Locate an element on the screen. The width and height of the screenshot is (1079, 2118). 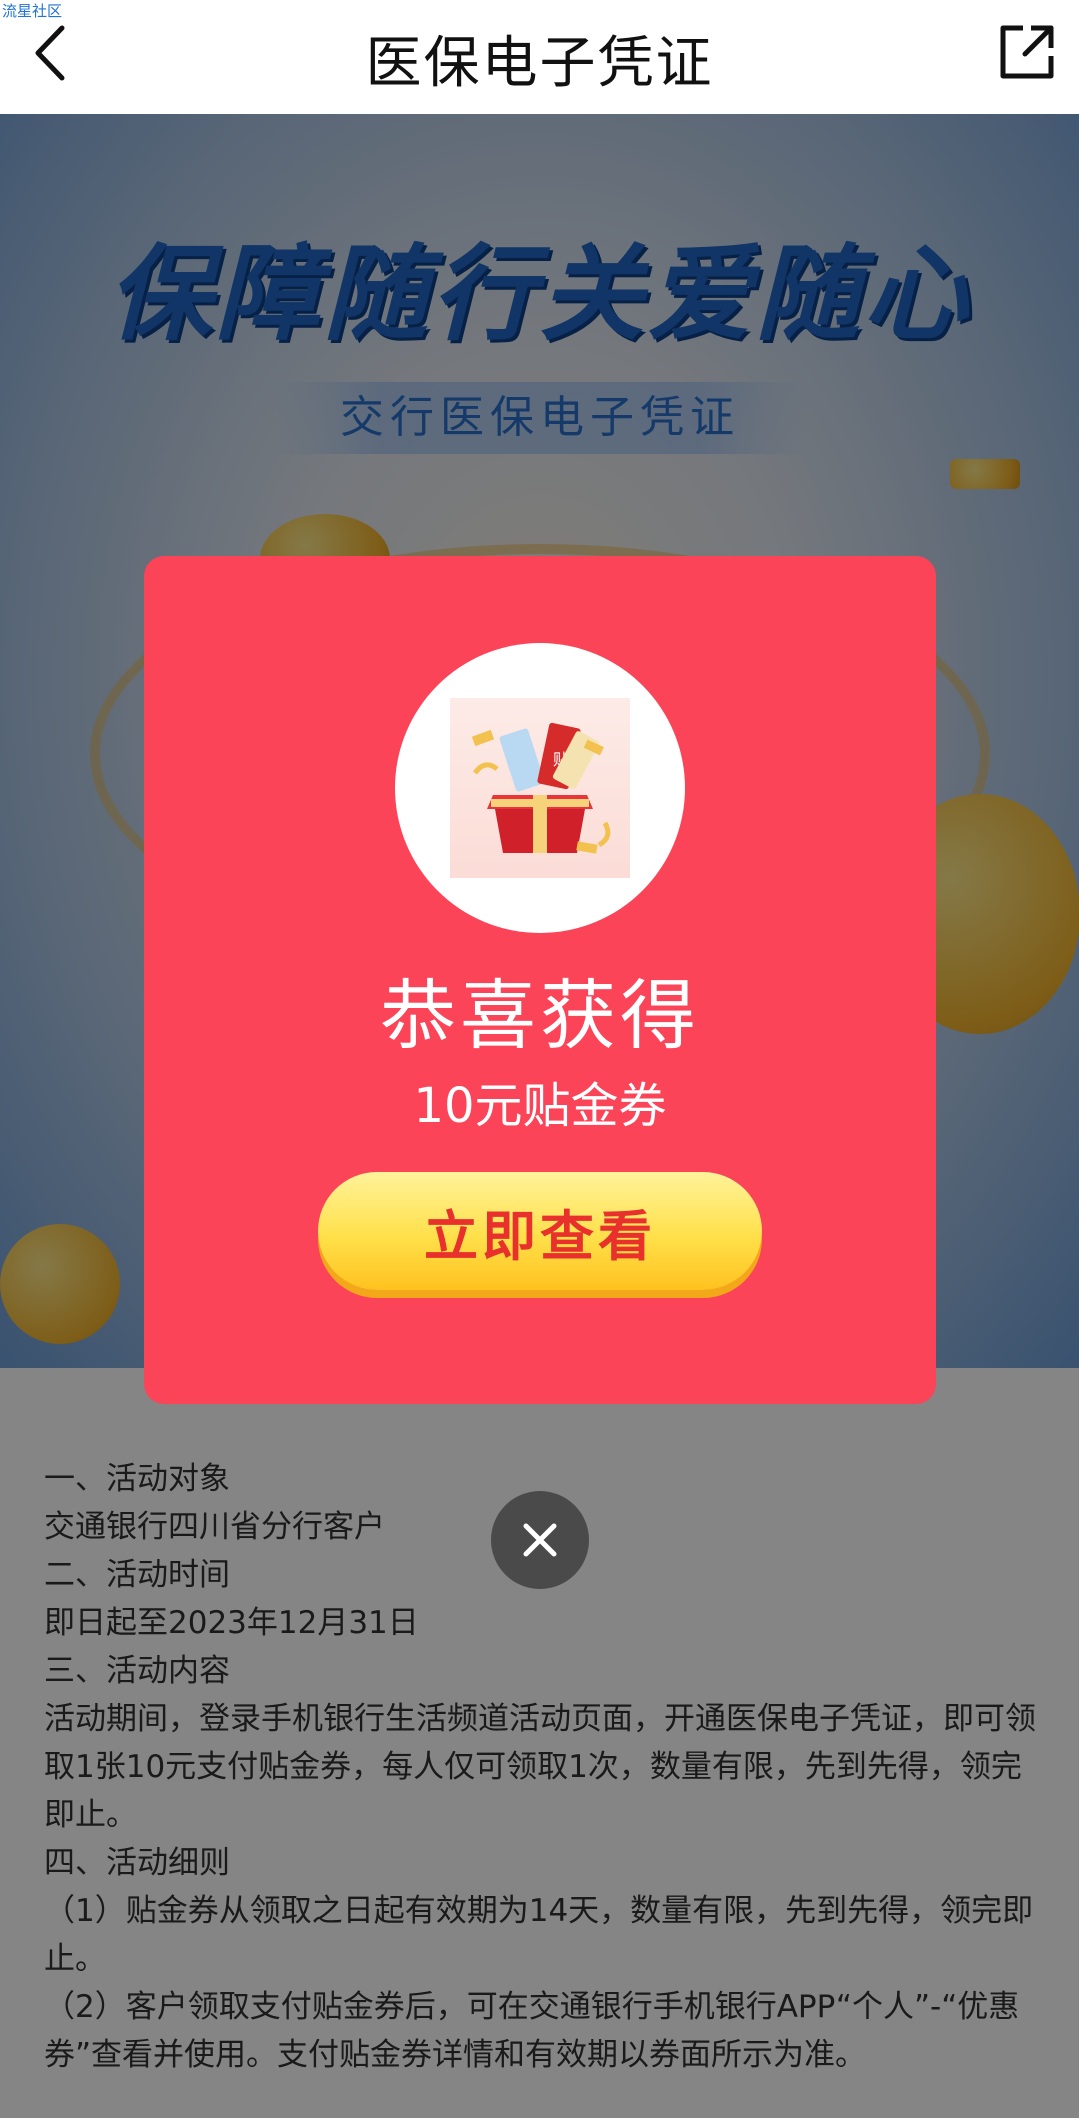
gift-image-circle: 贴 is located at coordinates (540, 788).